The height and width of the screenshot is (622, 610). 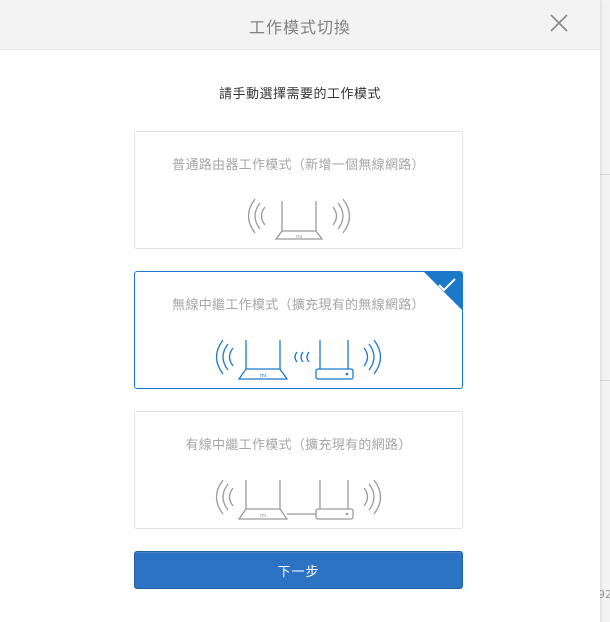 I want to click on single-router-wireless-icon: mi, so click(x=299, y=219).